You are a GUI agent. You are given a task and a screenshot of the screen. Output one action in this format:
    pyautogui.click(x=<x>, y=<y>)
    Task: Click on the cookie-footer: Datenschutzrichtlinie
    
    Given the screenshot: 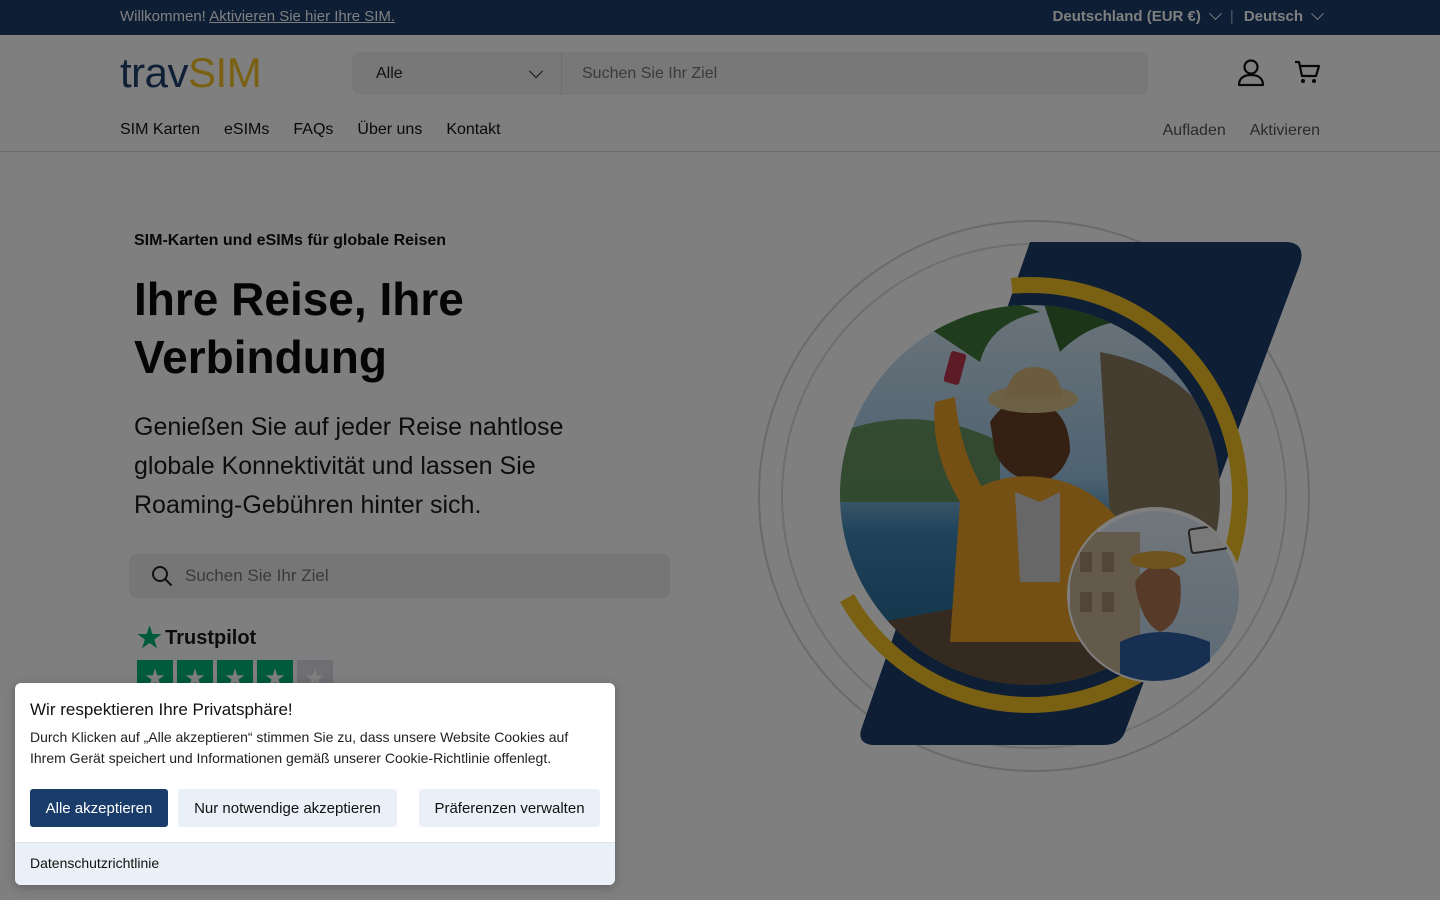 What is the action you would take?
    pyautogui.click(x=315, y=863)
    